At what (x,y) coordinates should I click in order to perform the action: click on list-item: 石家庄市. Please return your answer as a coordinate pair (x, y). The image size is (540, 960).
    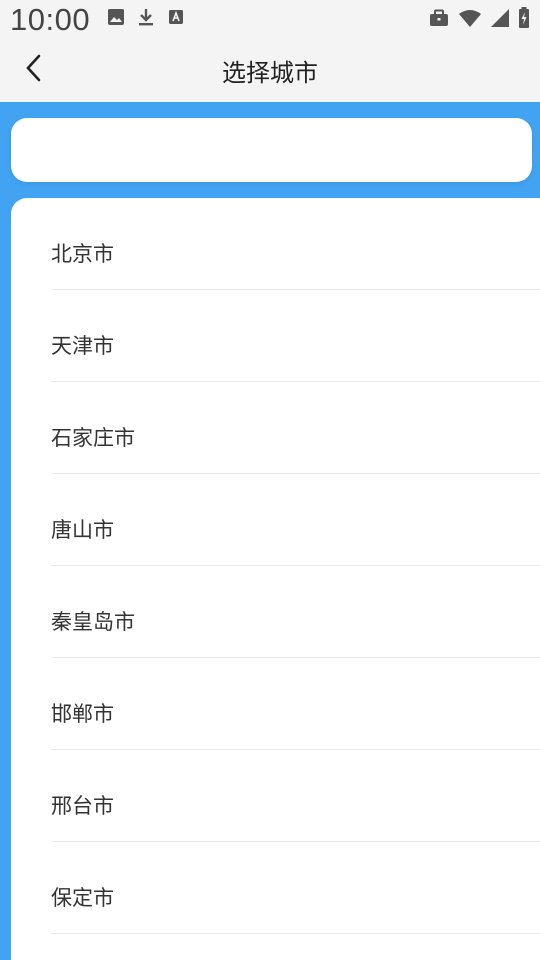
    Looking at the image, I should click on (295, 428).